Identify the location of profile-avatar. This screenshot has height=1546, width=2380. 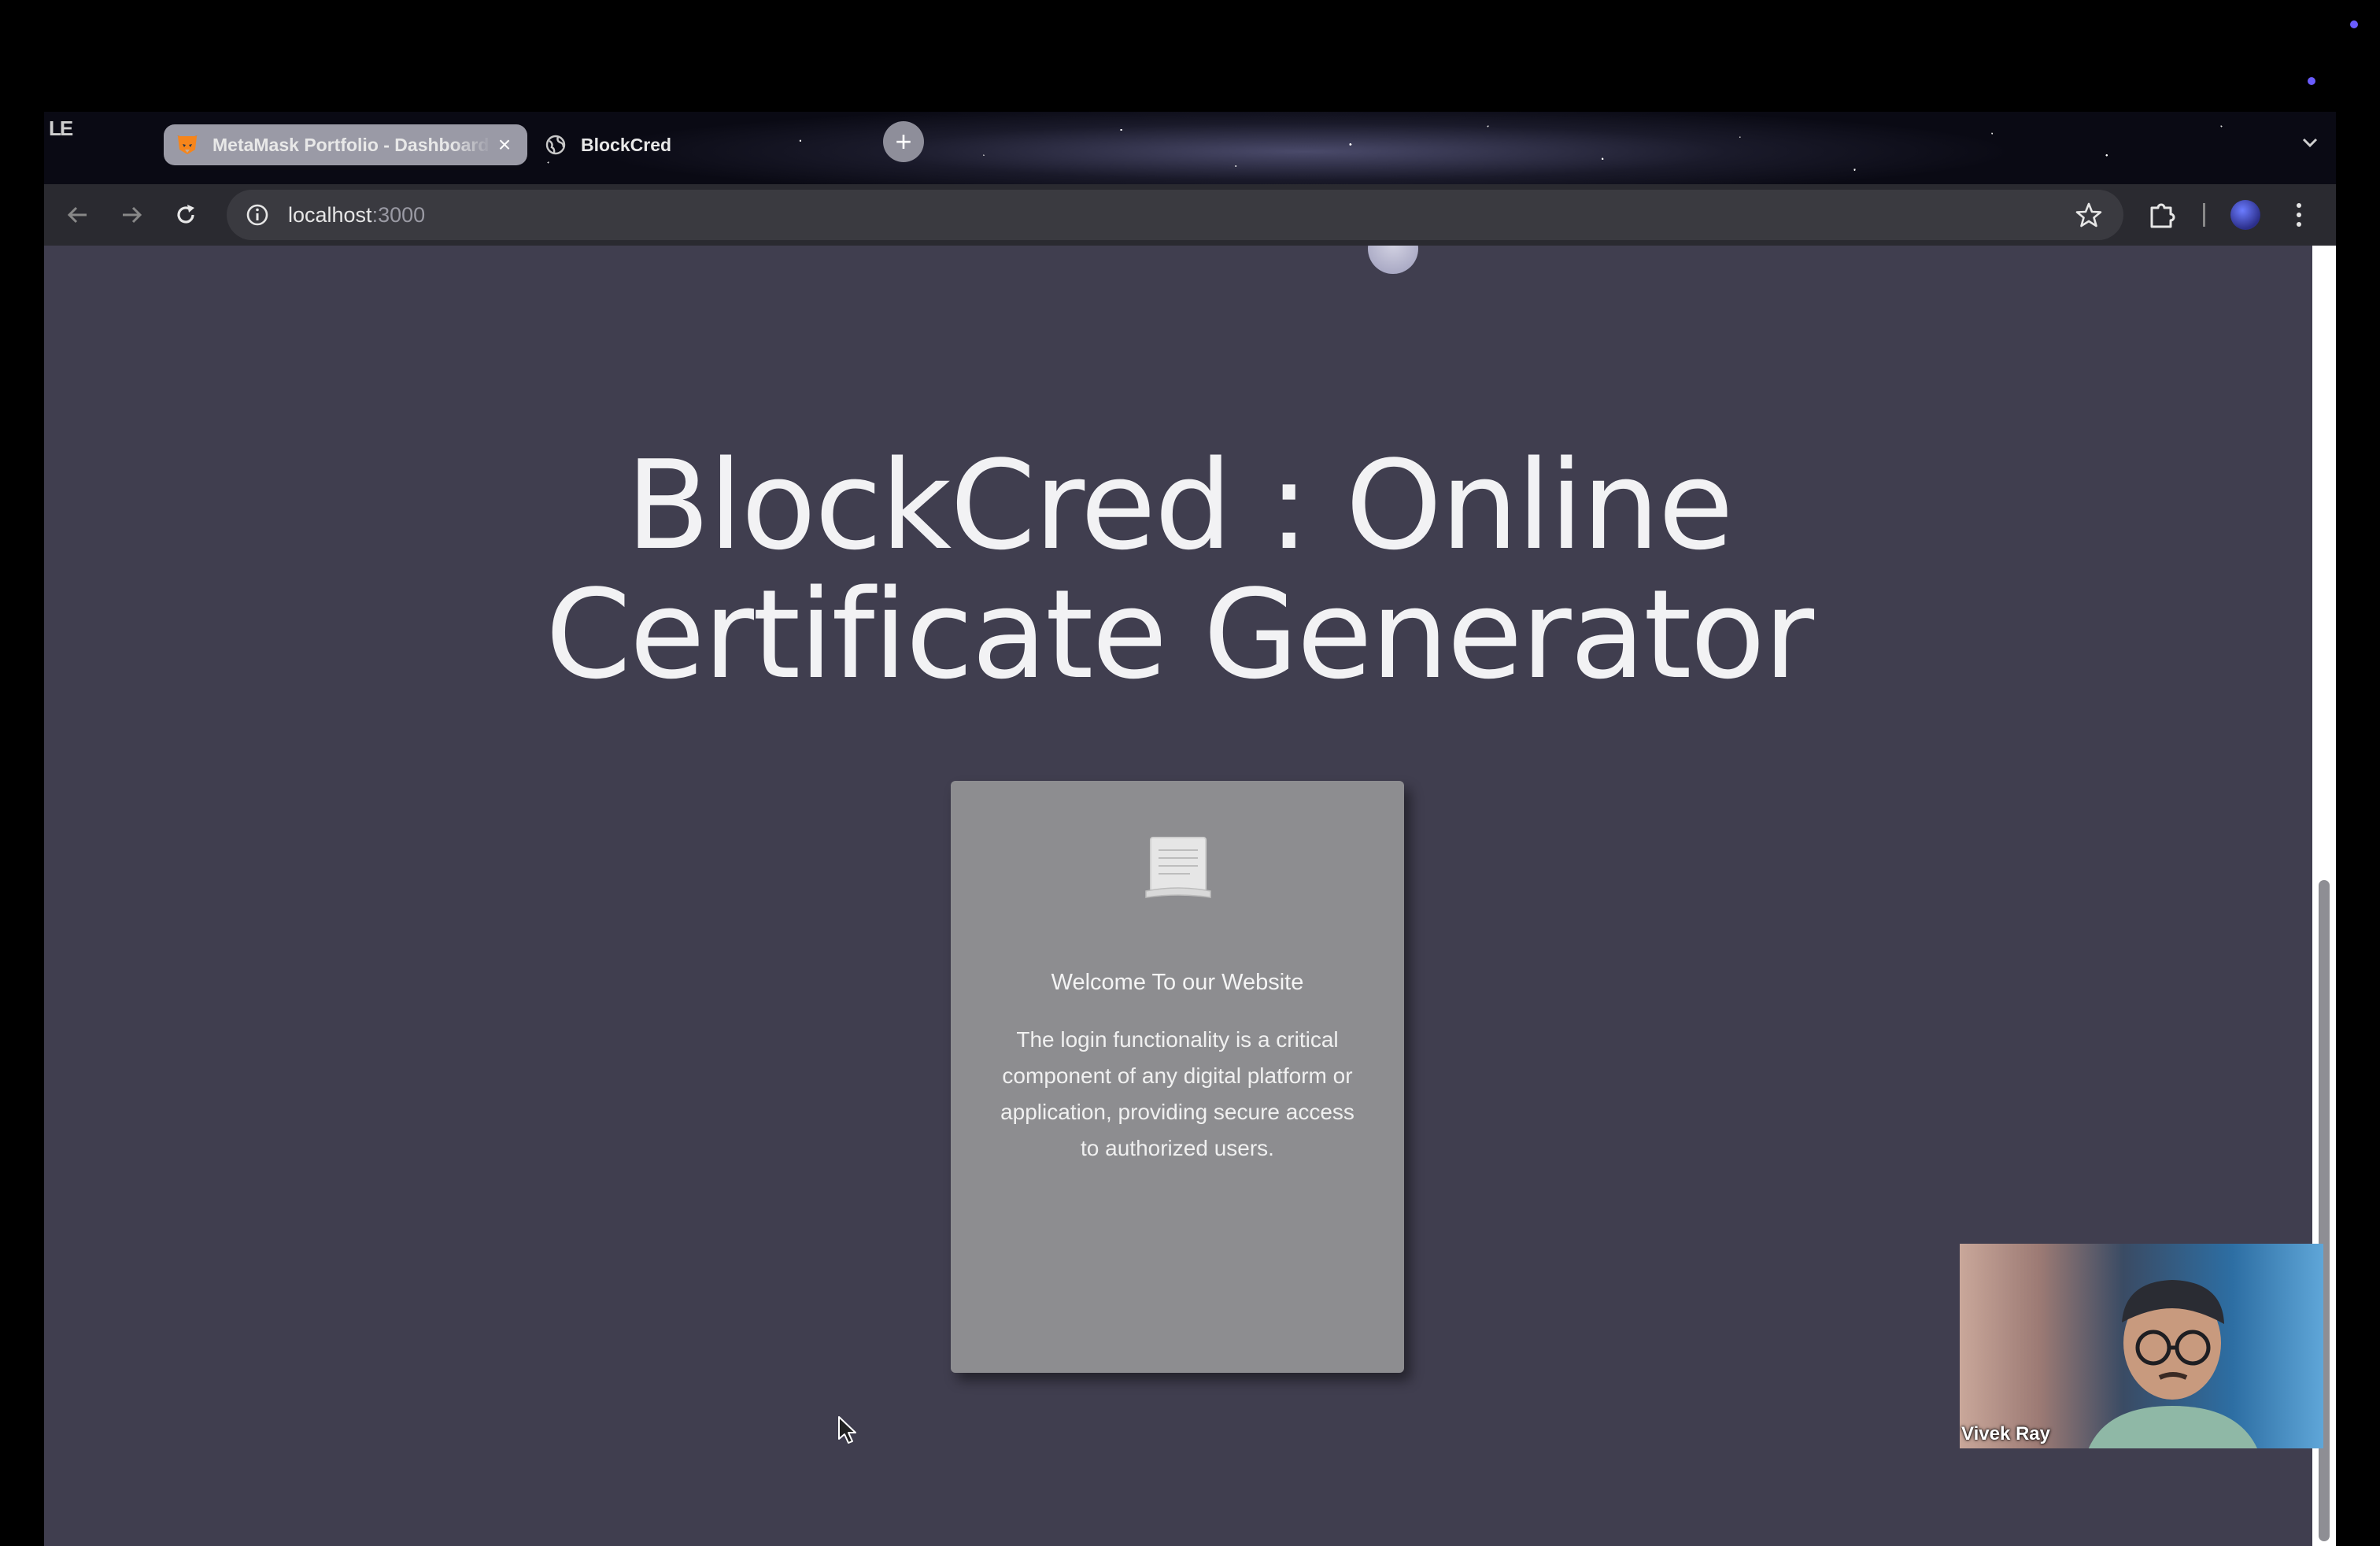
(2245, 215).